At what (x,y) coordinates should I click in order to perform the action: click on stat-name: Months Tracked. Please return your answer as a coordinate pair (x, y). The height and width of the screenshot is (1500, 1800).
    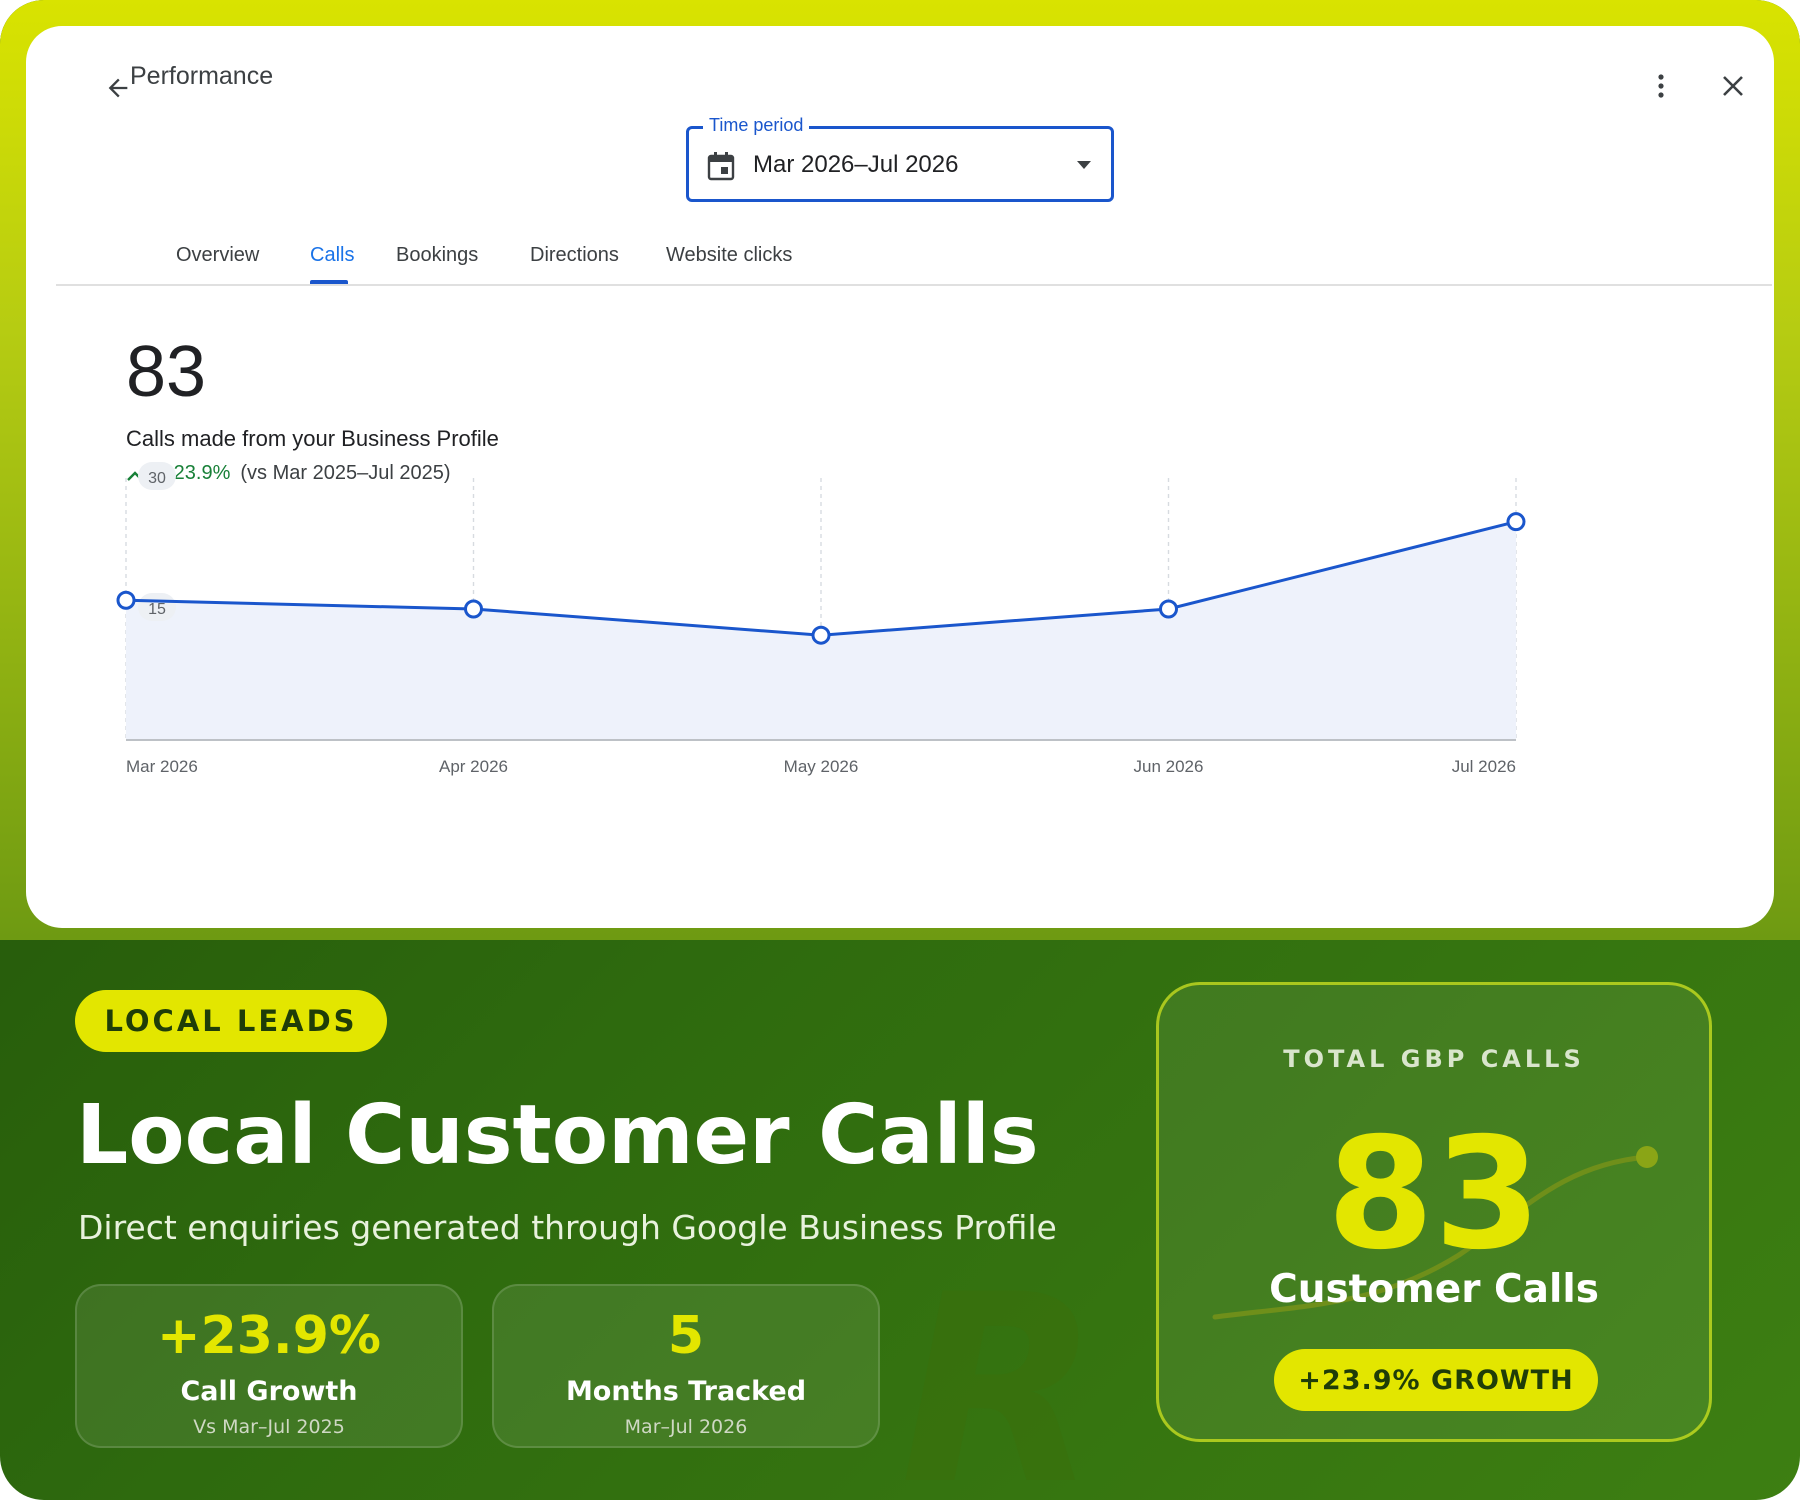
    Looking at the image, I should click on (686, 1391).